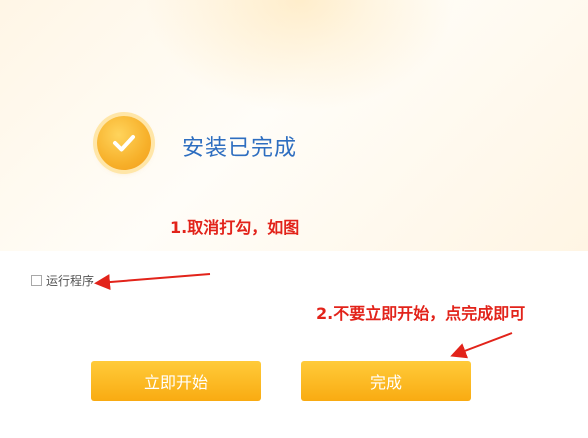 The width and height of the screenshot is (588, 438). I want to click on annotation-step-1: 1.取消打勾，如图, so click(235, 227).